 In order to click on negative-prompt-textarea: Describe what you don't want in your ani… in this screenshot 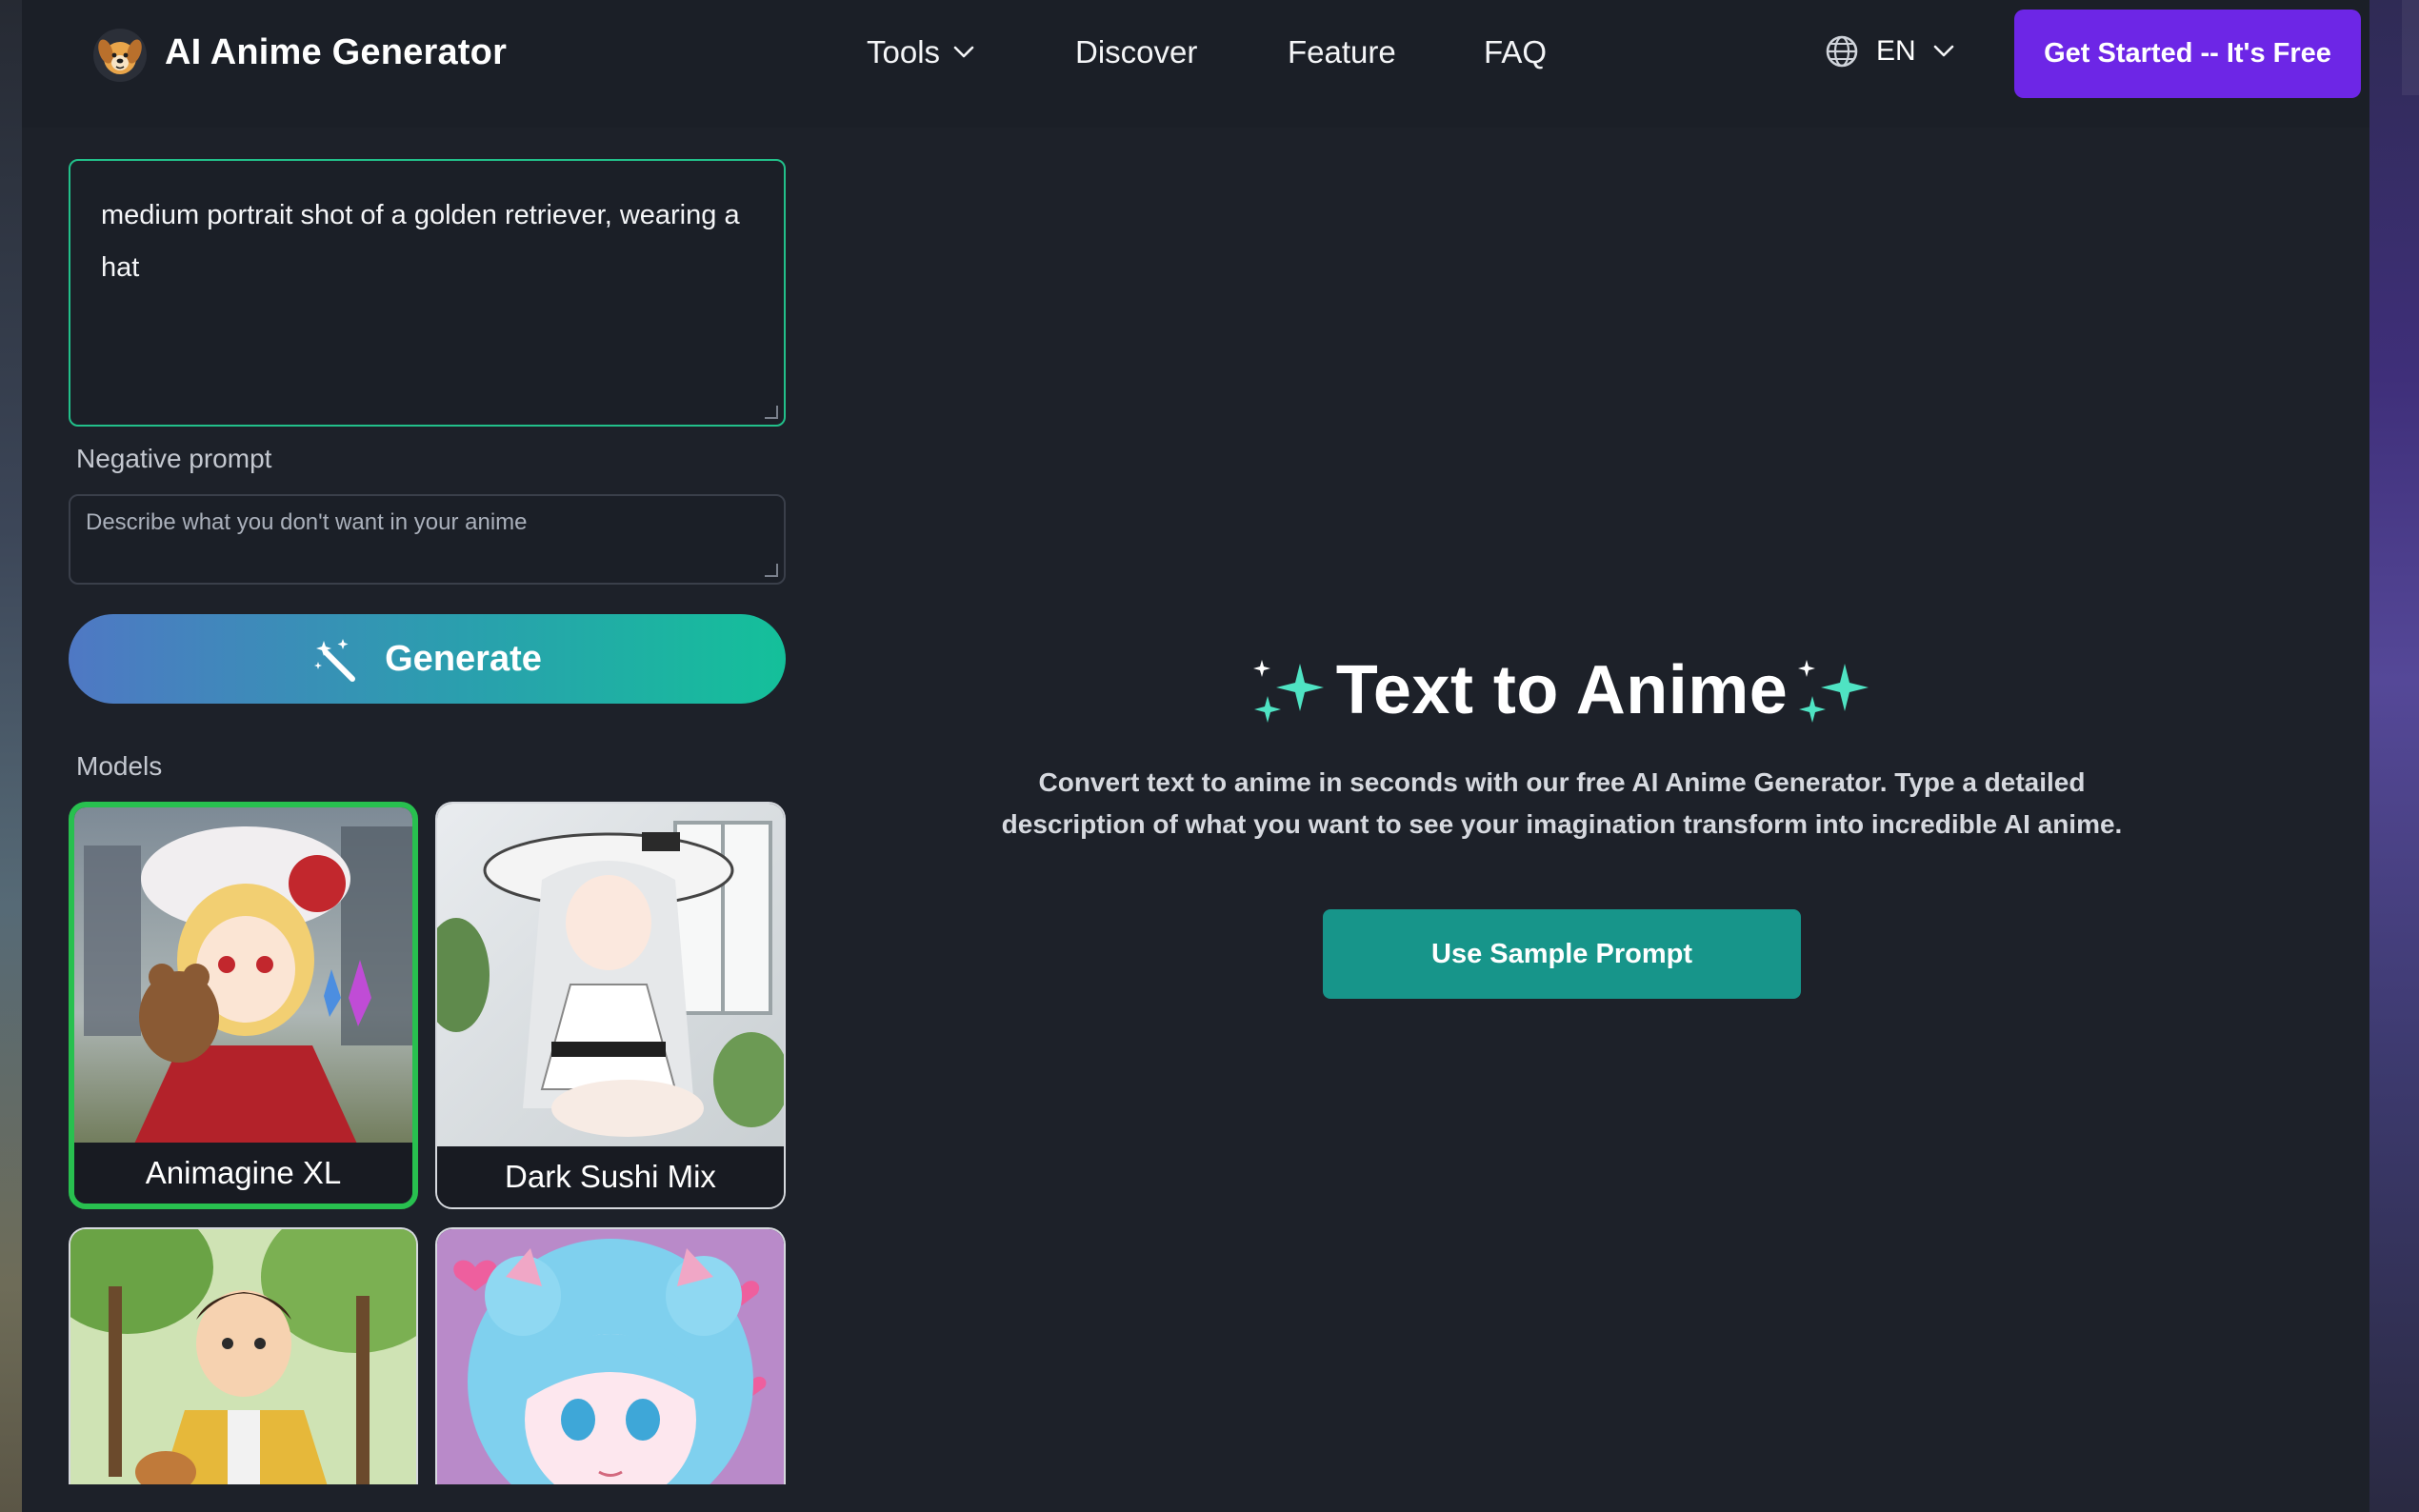, I will do `click(427, 539)`.